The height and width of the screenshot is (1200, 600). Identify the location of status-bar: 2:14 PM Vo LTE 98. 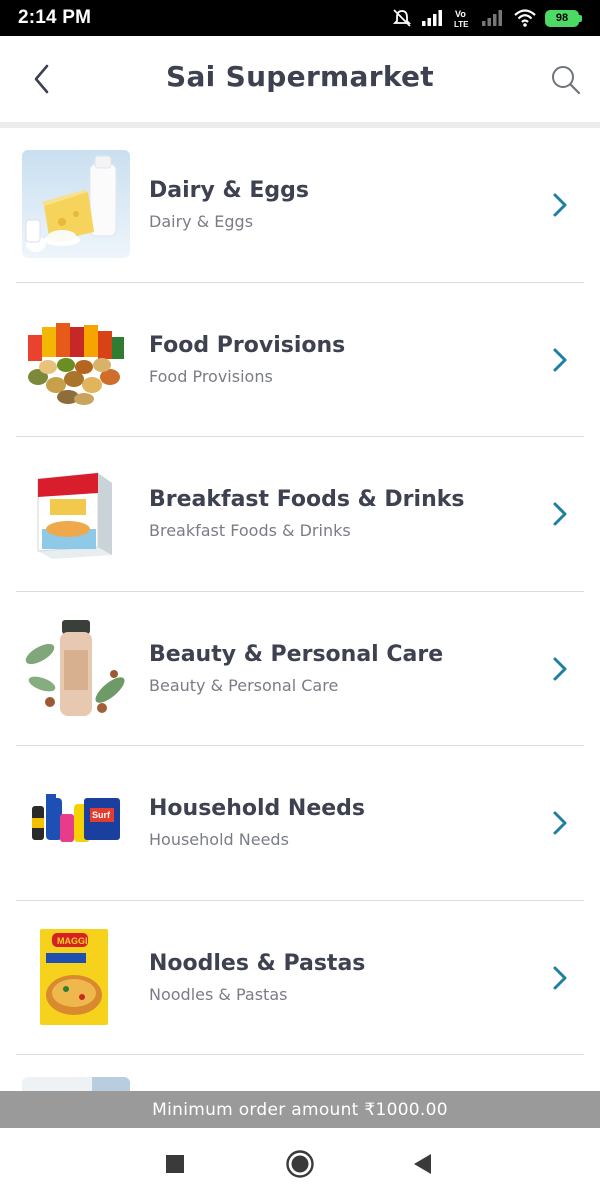
(300, 18).